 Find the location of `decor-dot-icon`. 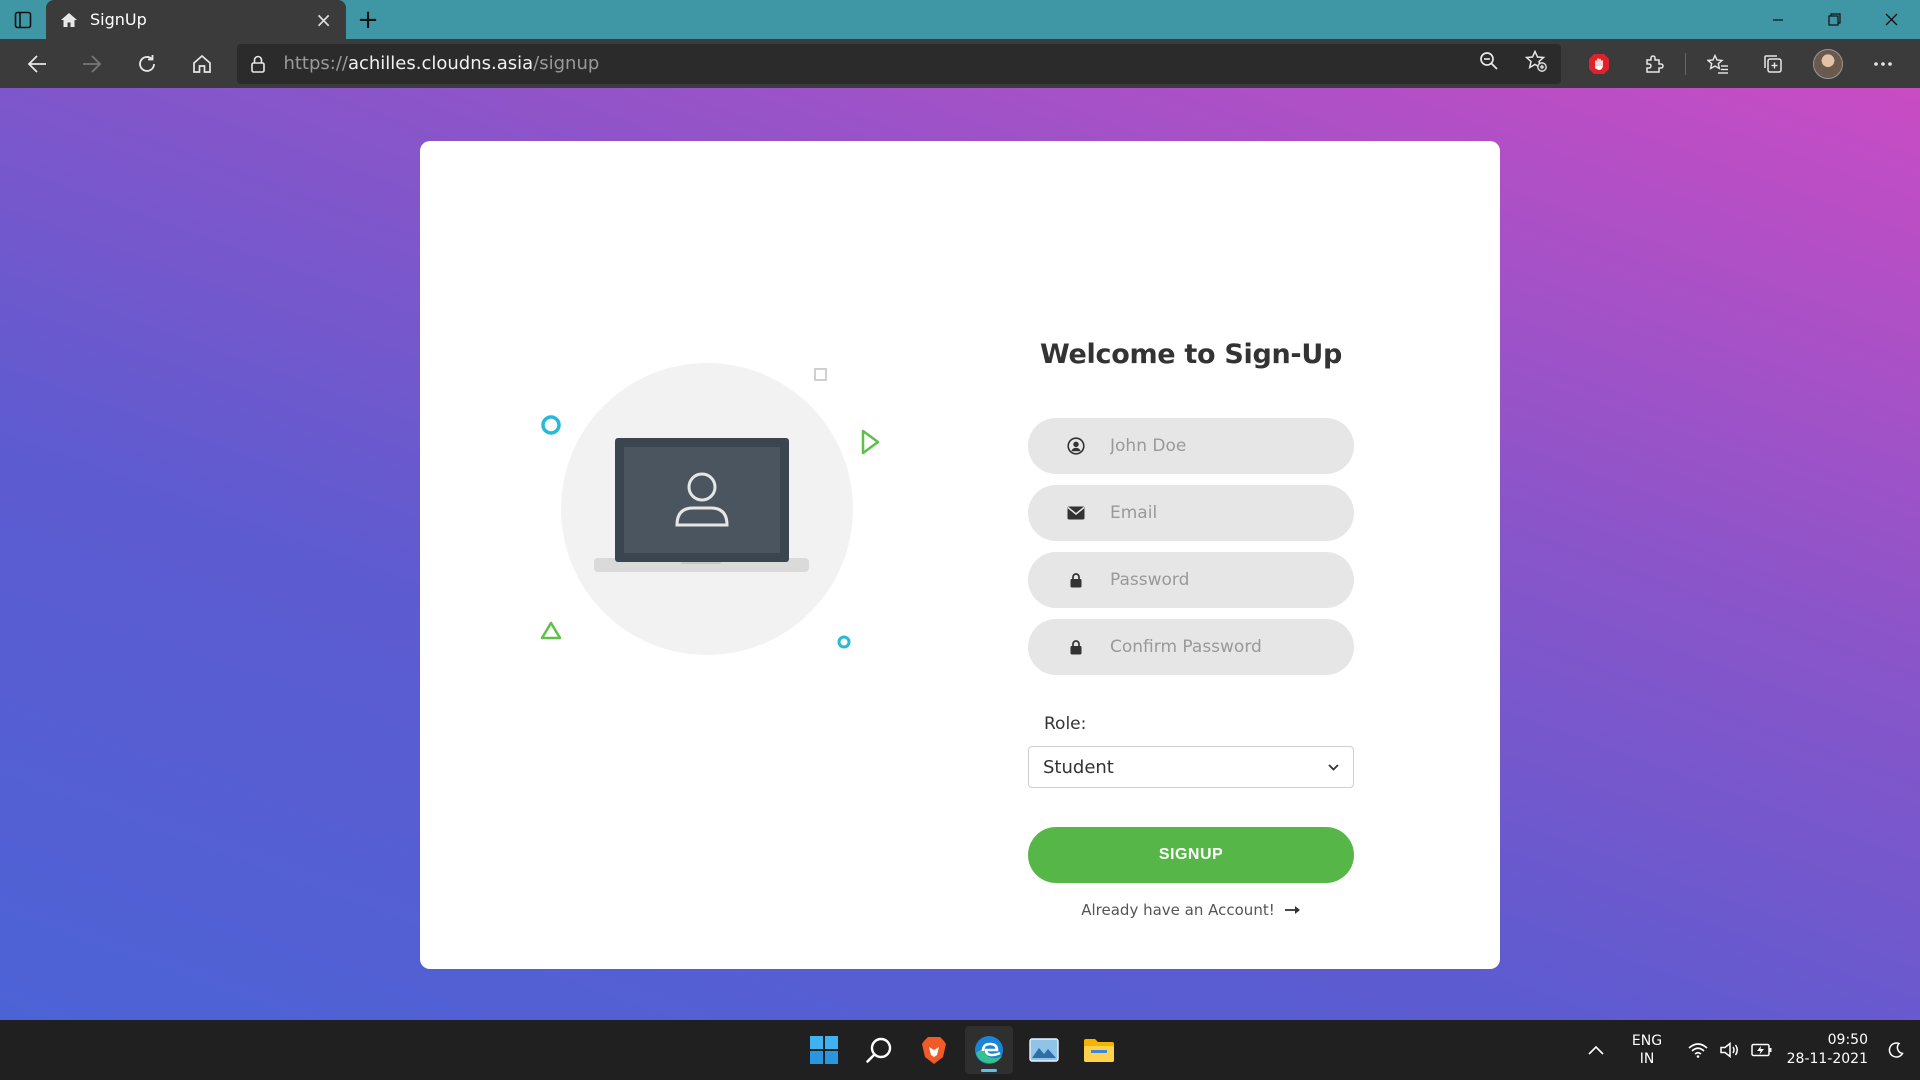

decor-dot-icon is located at coordinates (844, 642).